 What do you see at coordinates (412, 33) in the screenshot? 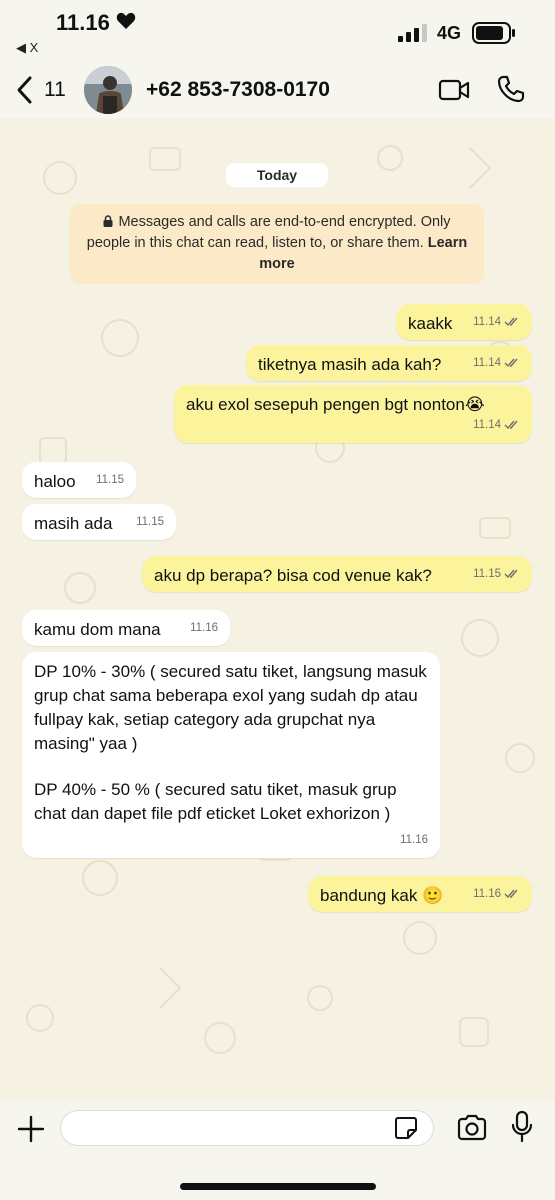
I see `signal-icon` at bounding box center [412, 33].